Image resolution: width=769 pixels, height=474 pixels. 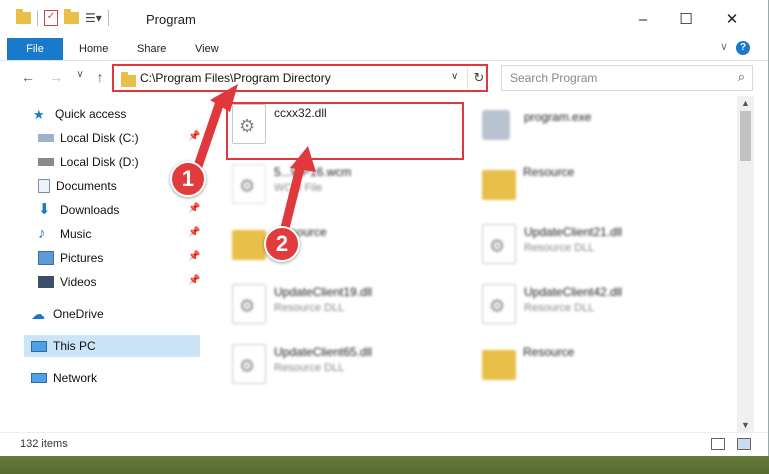 What do you see at coordinates (323, 352) in the screenshot?
I see `file-name: UpdateClient65.dll` at bounding box center [323, 352].